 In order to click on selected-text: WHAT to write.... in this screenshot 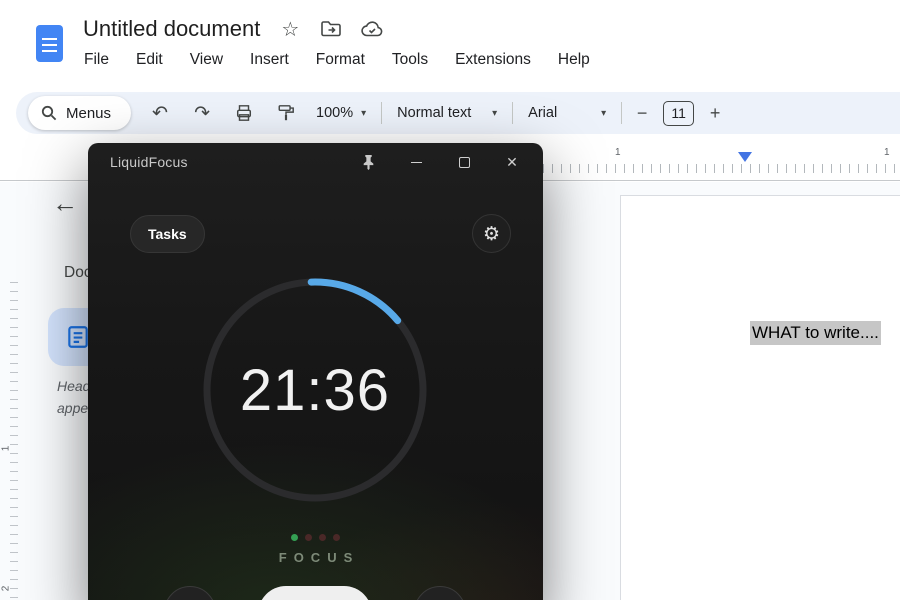, I will do `click(815, 333)`.